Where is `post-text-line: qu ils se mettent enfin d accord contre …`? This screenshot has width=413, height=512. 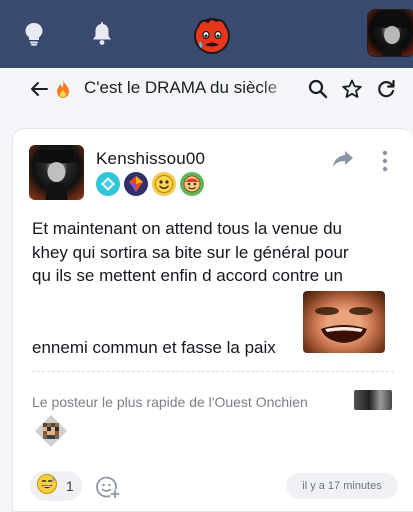 post-text-line: qu ils se mettent enfin d accord contre … is located at coordinates (187, 275).